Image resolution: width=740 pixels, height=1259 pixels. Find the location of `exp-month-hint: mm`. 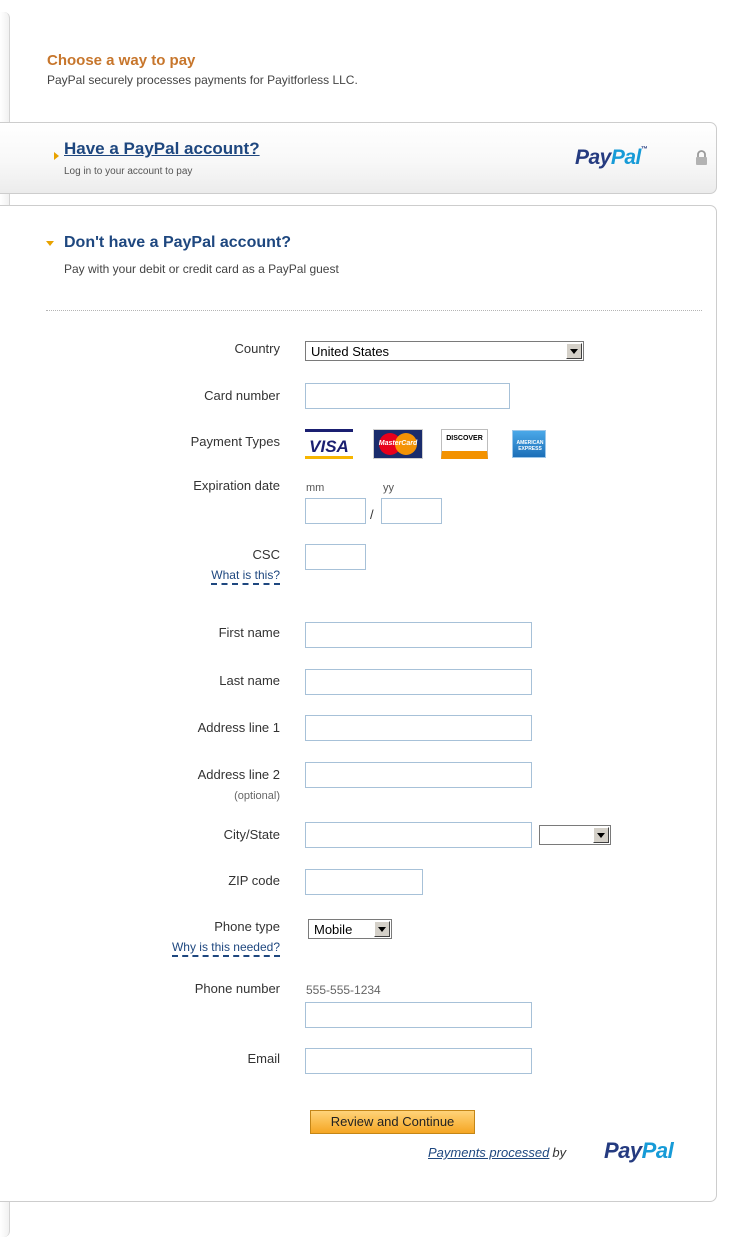

exp-month-hint: mm is located at coordinates (315, 488).